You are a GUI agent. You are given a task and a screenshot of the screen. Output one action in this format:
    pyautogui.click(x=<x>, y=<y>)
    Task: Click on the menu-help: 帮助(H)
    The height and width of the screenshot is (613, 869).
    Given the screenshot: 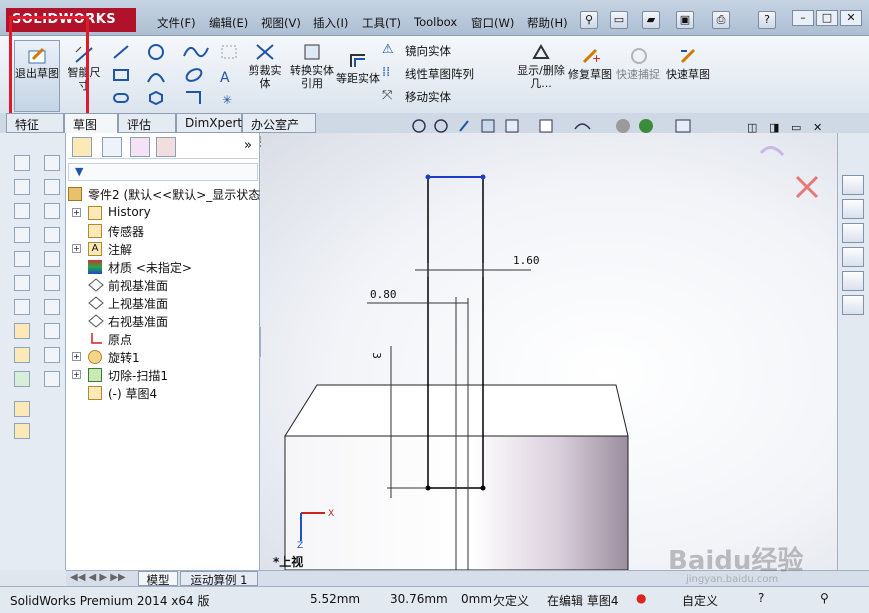 What is the action you would take?
    pyautogui.click(x=547, y=23)
    